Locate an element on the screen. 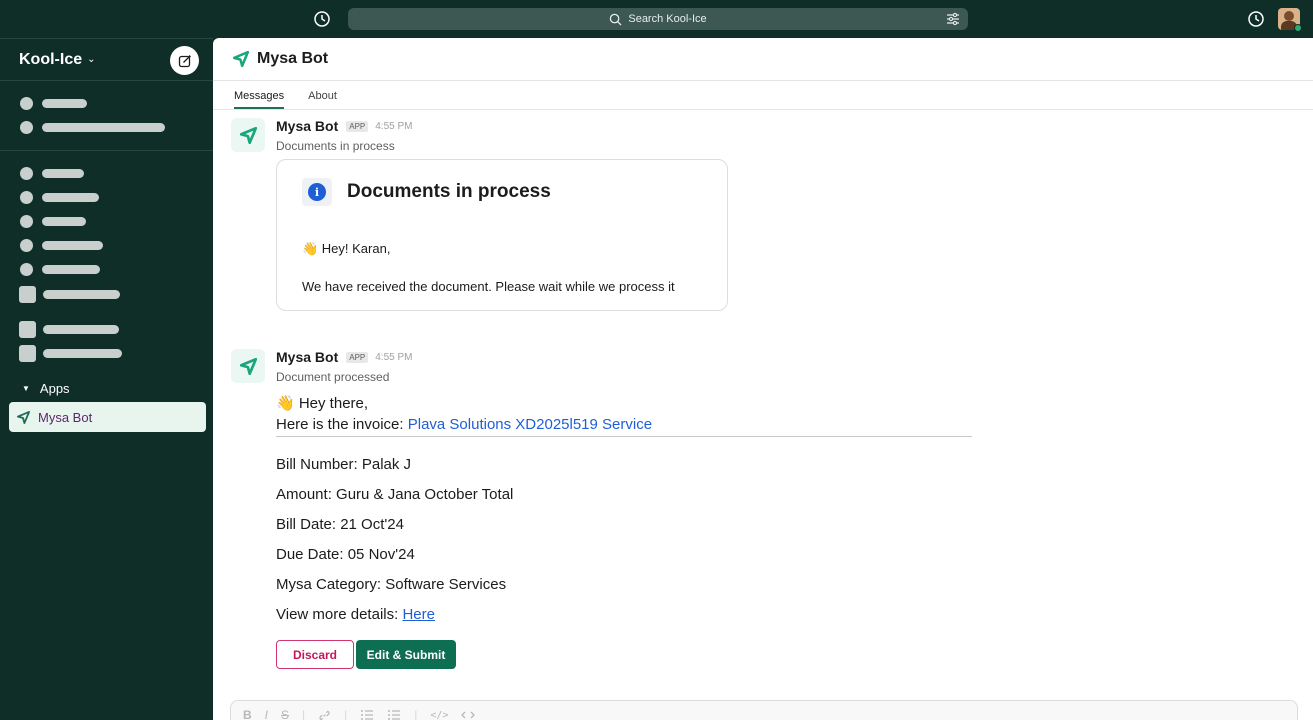  italic-button: I is located at coordinates (266, 714).